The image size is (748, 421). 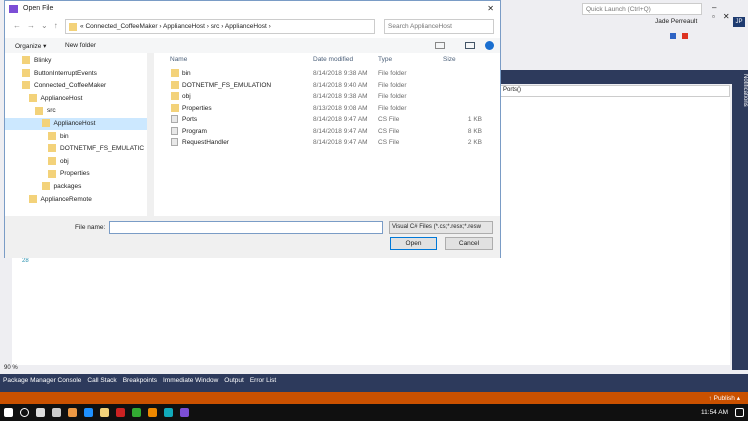 I want to click on clock: 11:54 AM, so click(x=714, y=412).